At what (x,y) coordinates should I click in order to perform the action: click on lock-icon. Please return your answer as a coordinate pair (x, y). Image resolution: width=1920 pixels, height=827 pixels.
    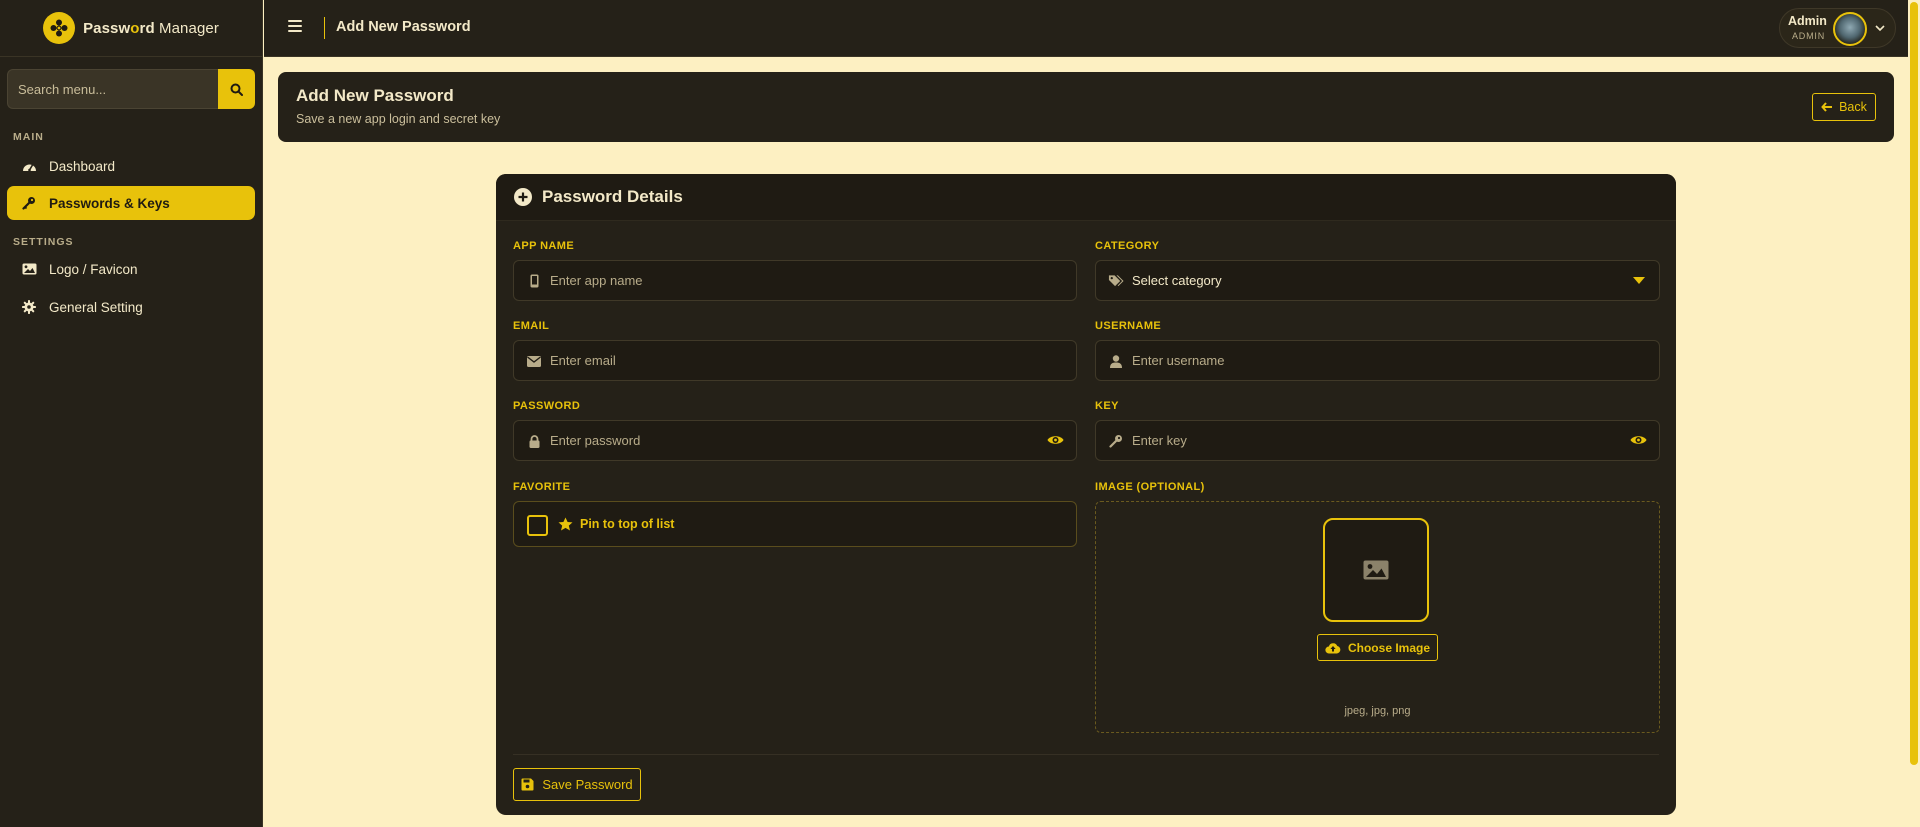
    Looking at the image, I should click on (534, 441).